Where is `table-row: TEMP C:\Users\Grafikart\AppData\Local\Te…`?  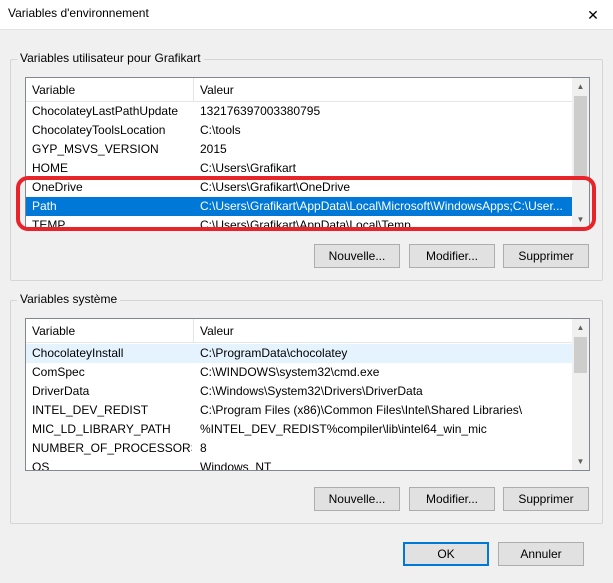 table-row: TEMP C:\Users\Grafikart\AppData\Local\Te… is located at coordinates (307, 222).